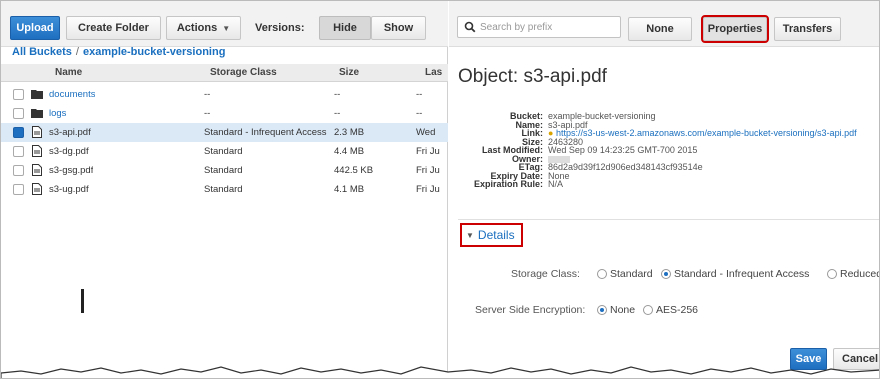  What do you see at coordinates (70, 132) in the screenshot?
I see `row-name: s3-api.pdf` at bounding box center [70, 132].